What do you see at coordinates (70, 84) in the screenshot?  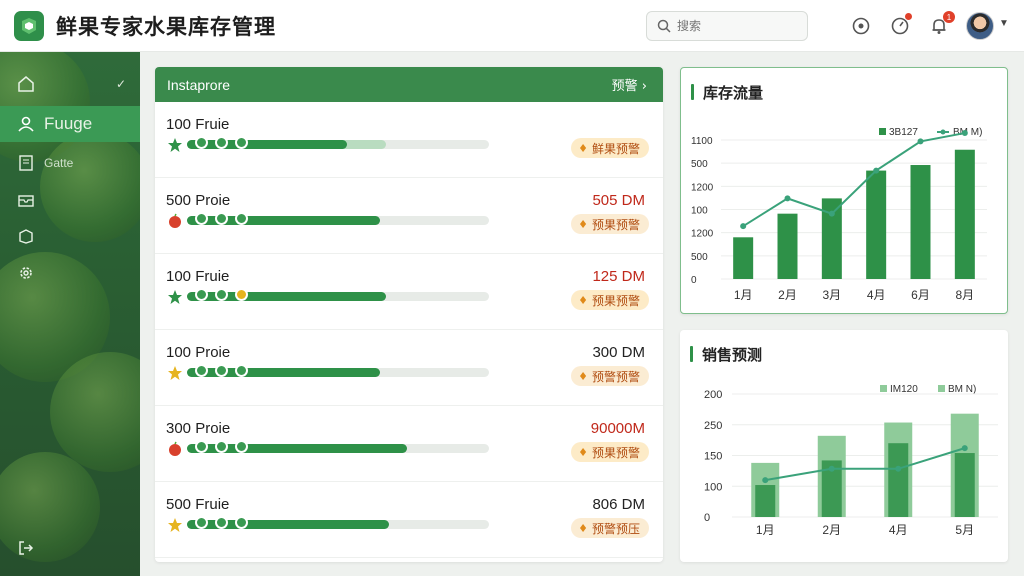 I see `sidebar-item-home: ✓` at bounding box center [70, 84].